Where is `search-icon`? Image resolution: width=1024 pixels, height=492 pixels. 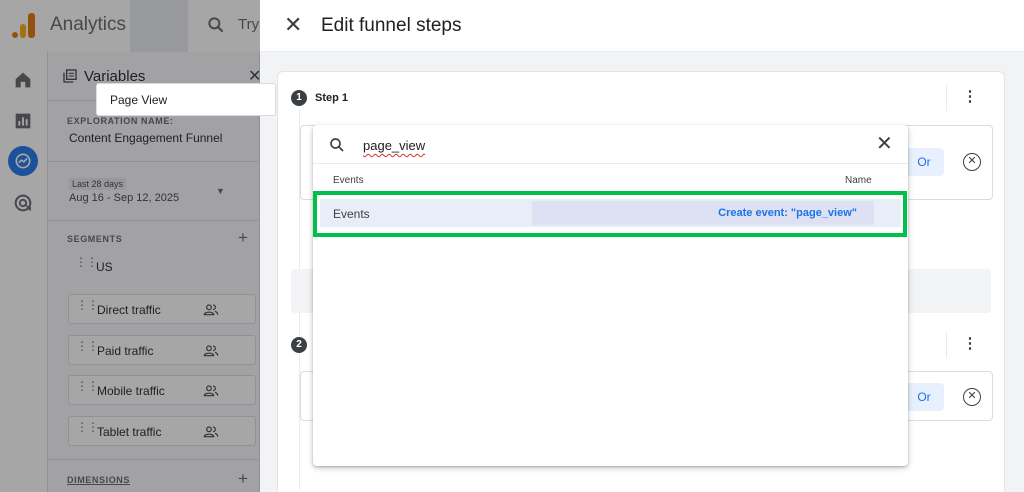
search-icon is located at coordinates (337, 145).